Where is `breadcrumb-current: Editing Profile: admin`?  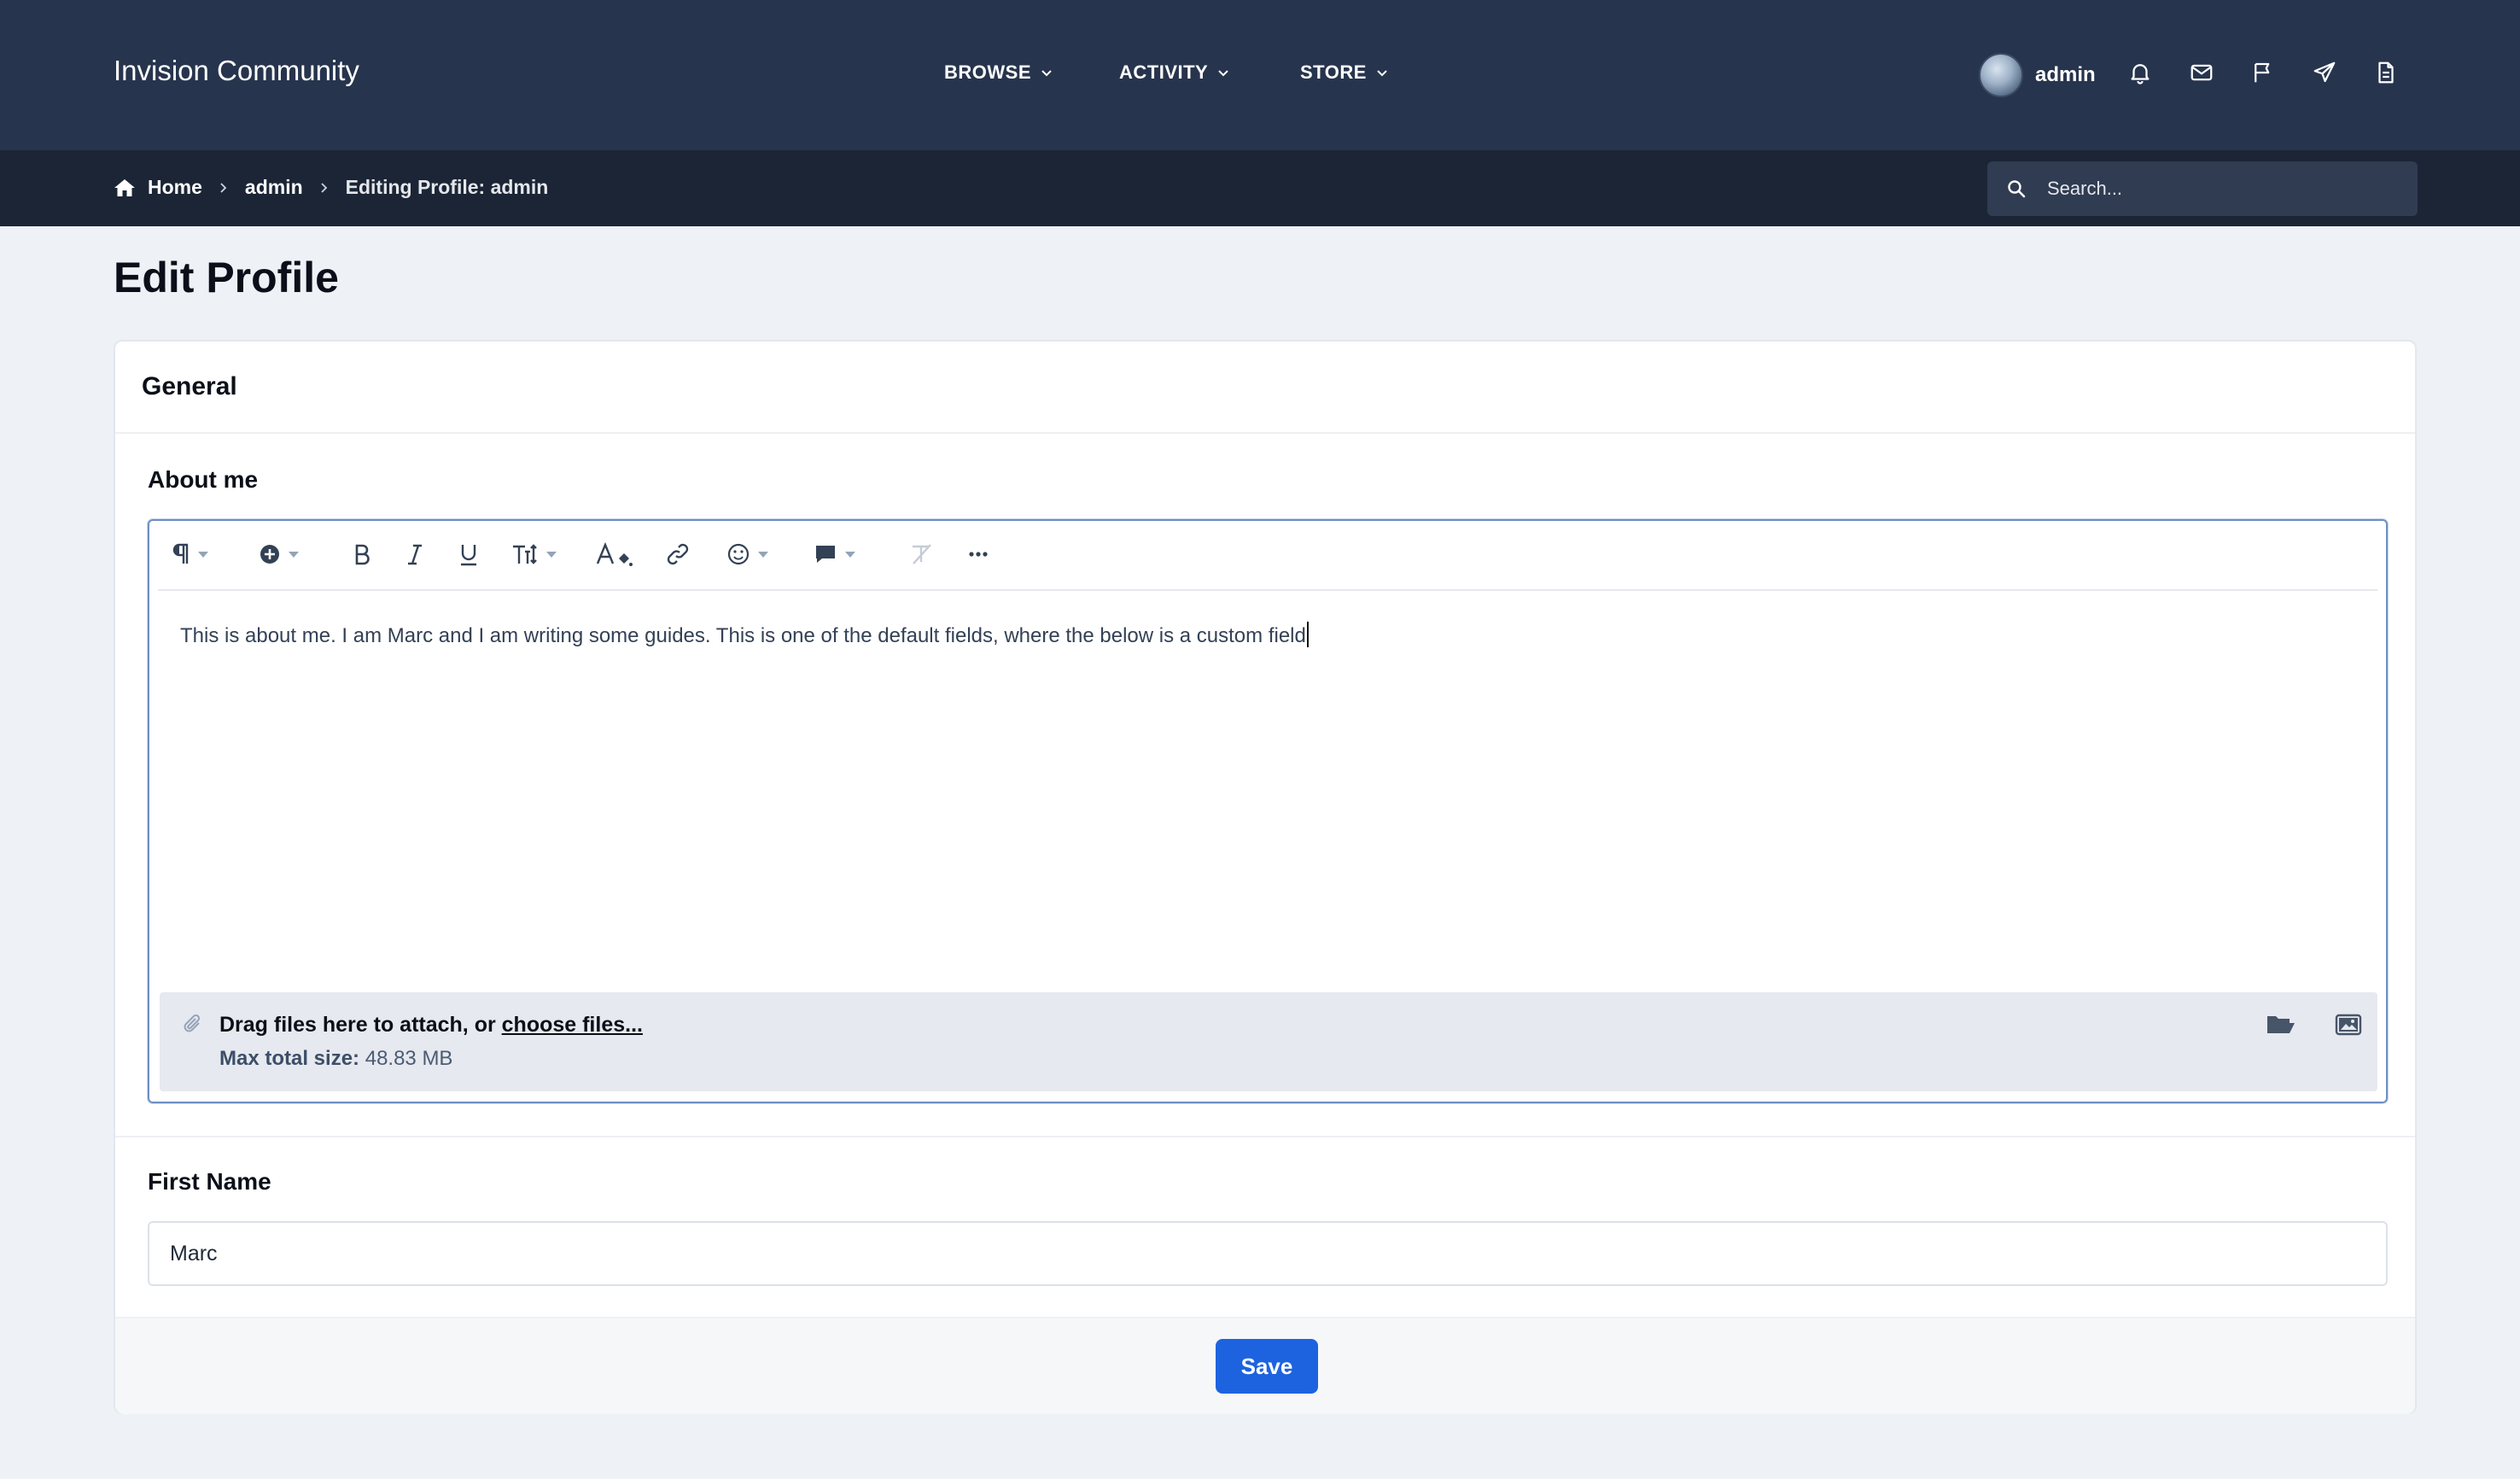 breadcrumb-current: Editing Profile: admin is located at coordinates (447, 187).